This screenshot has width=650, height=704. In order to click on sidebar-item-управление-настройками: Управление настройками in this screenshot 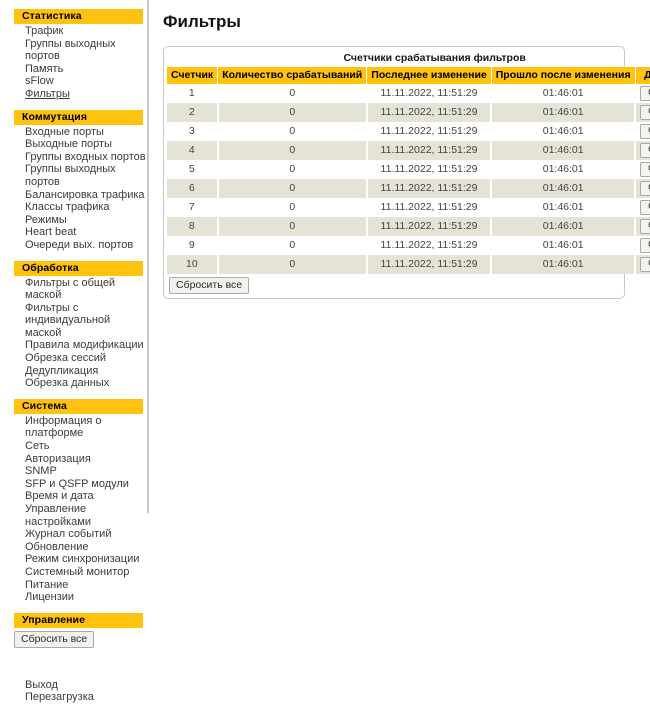, I will do `click(73, 515)`.